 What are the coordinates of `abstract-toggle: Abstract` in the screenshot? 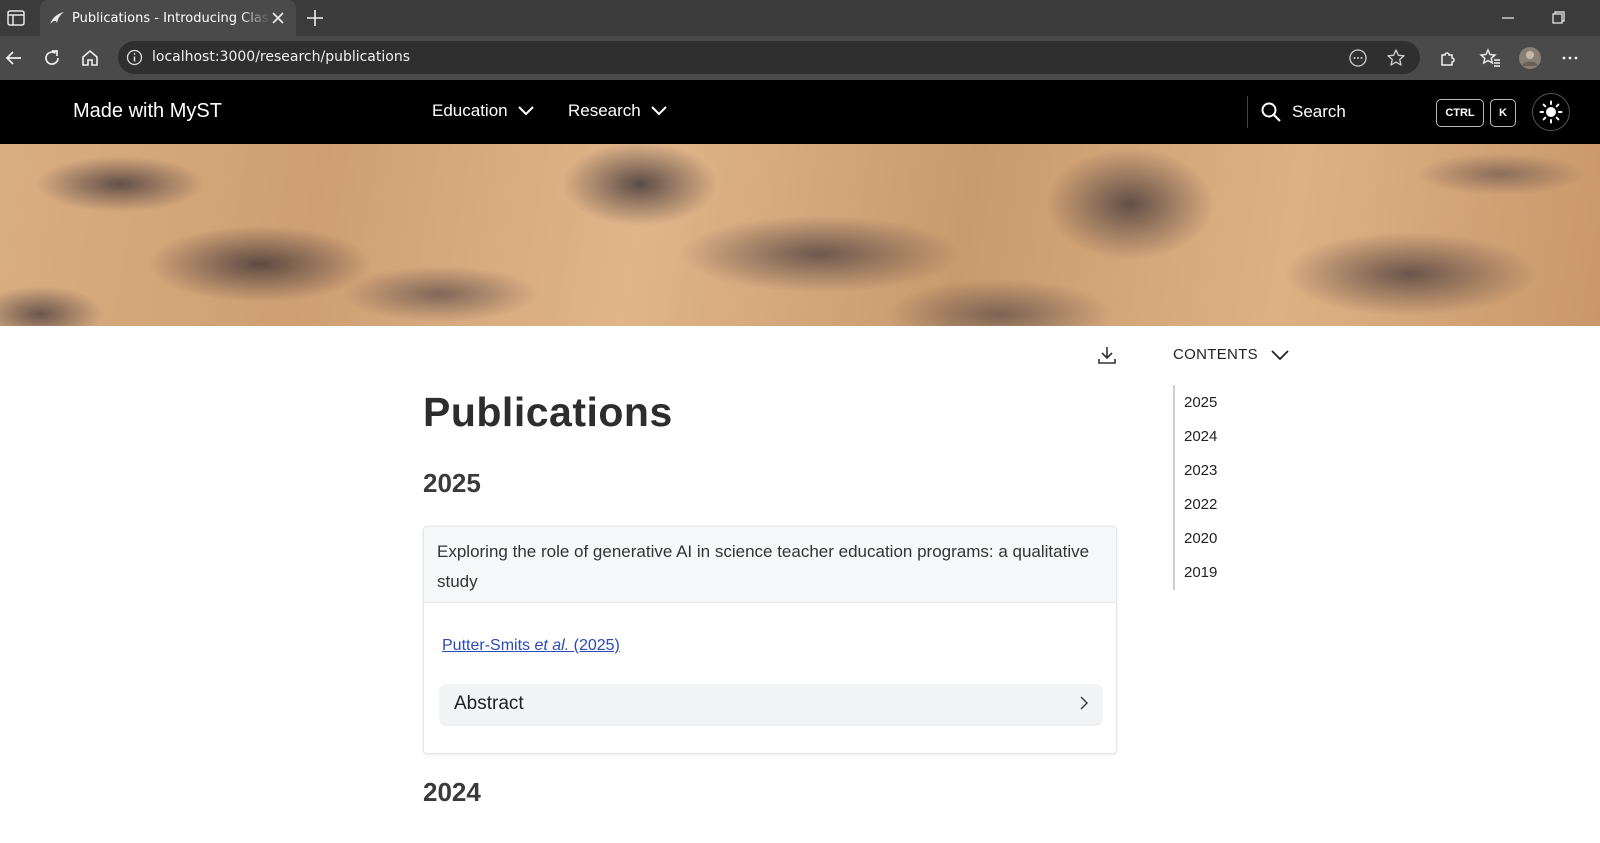 It's located at (771, 704).